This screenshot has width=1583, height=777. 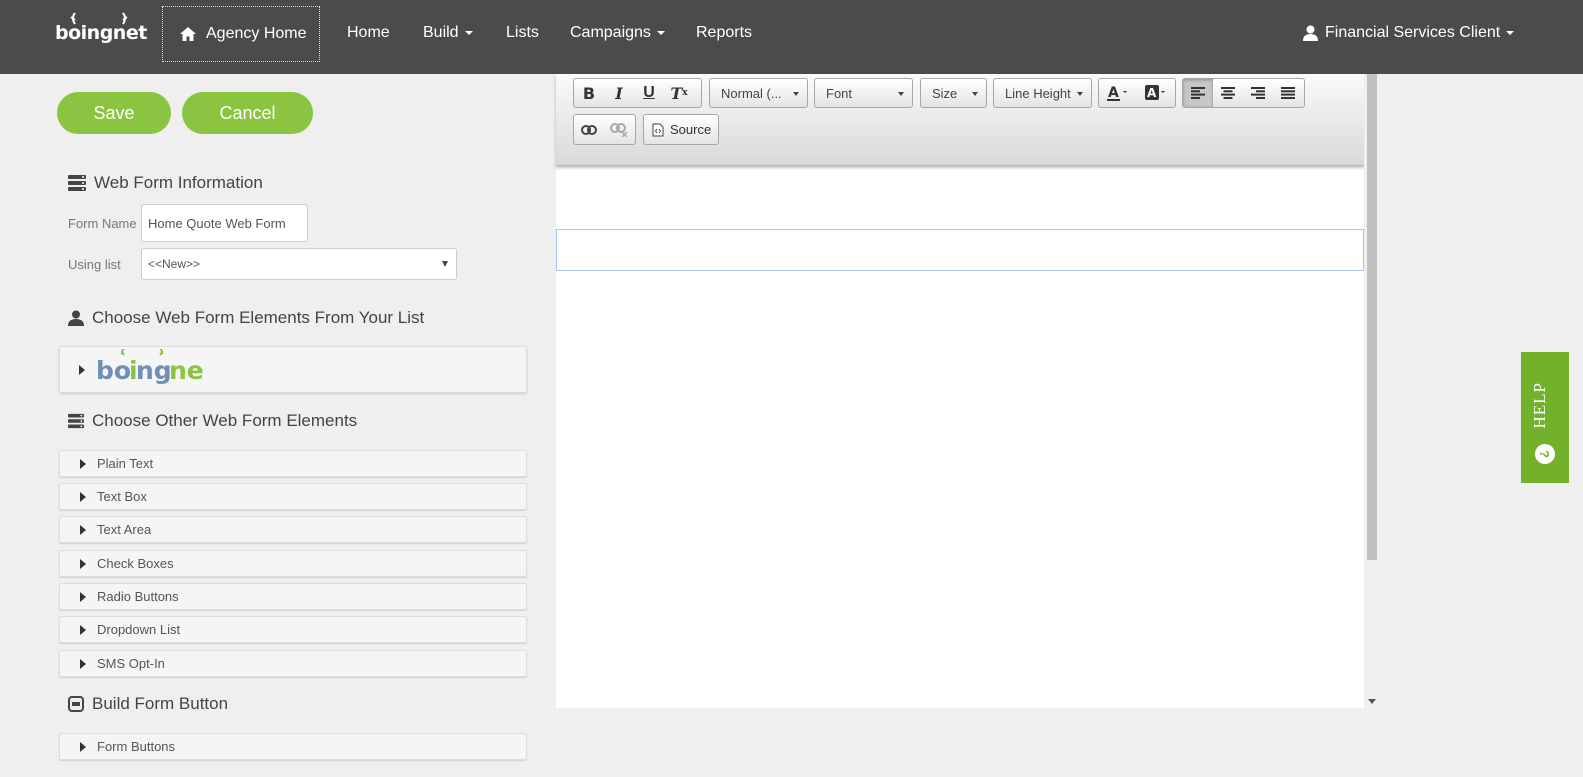 I want to click on text-color-icon: A, so click(x=1118, y=93).